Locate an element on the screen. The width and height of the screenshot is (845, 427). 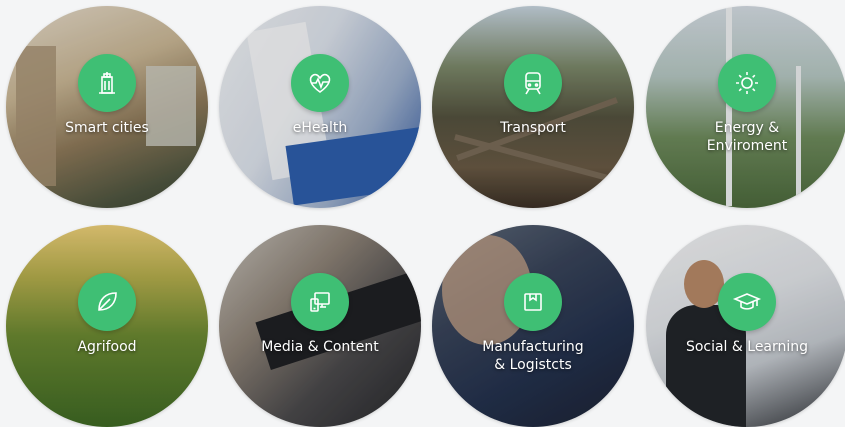
tile-label: Transport is located at coordinates (533, 128).